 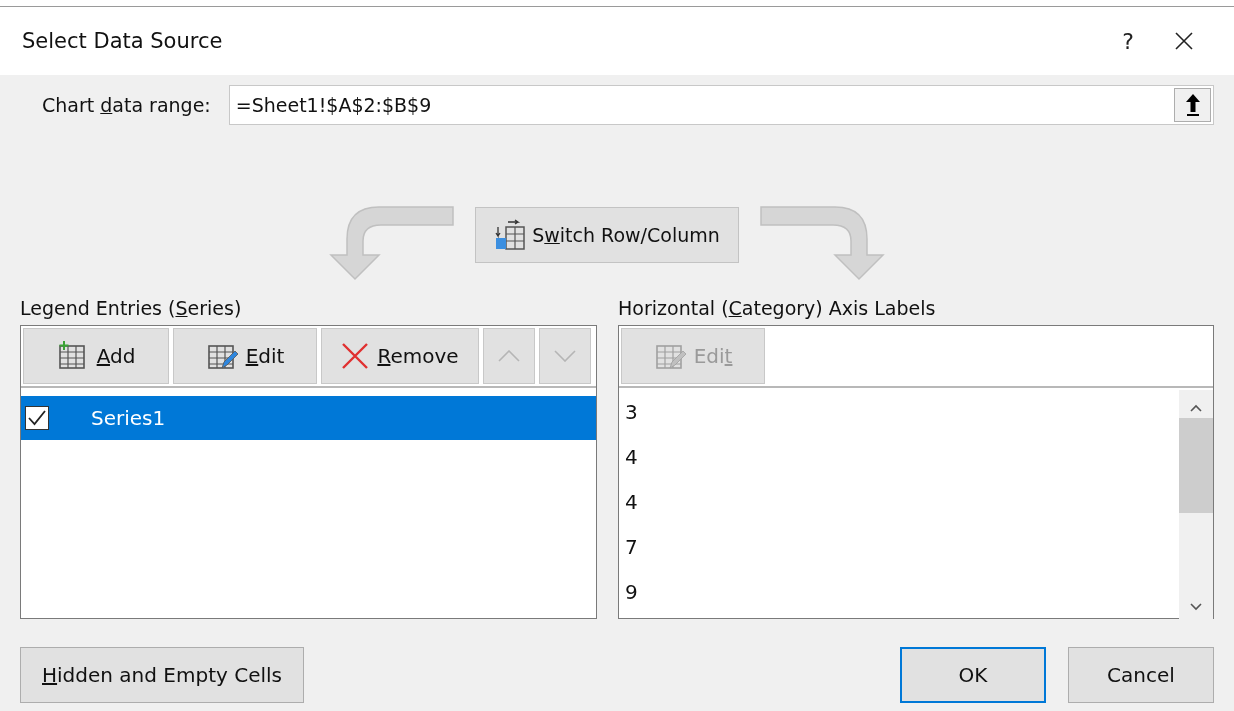 What do you see at coordinates (400, 356) in the screenshot?
I see `remove-button: Remove` at bounding box center [400, 356].